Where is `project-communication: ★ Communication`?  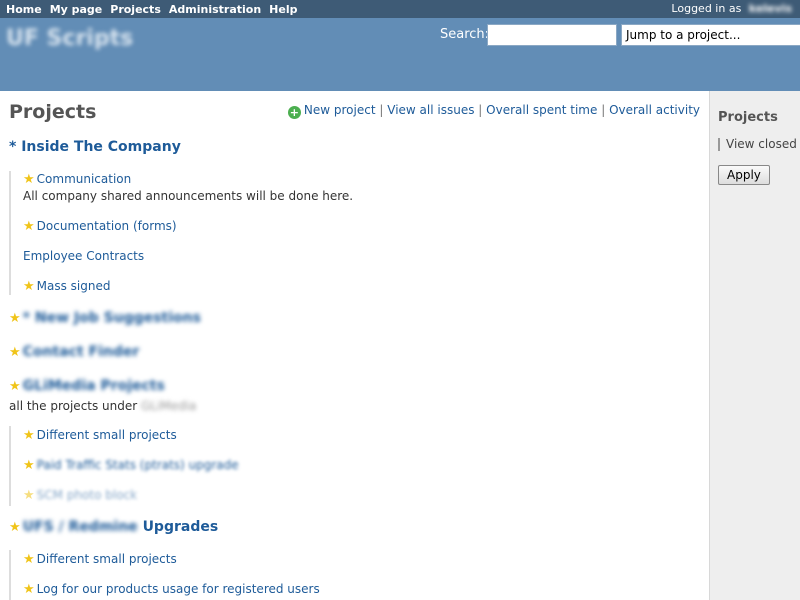 project-communication: ★ Communication is located at coordinates (77, 179).